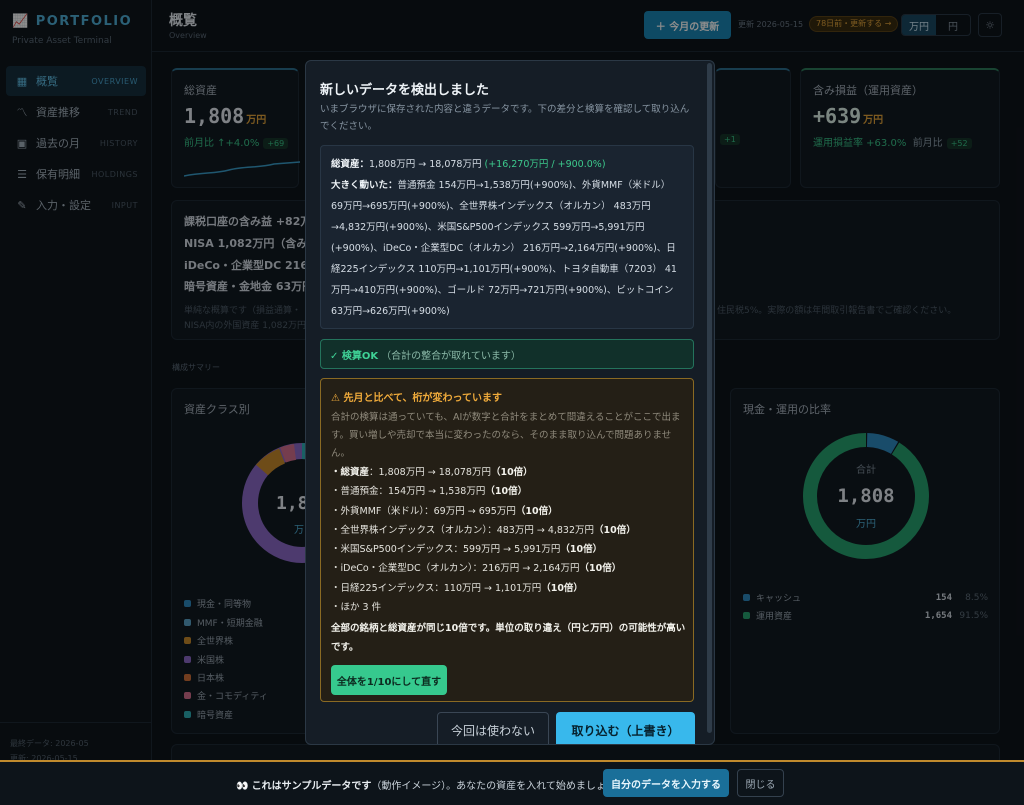  Describe the element at coordinates (389, 680) in the screenshot. I see `fix-divide-by-ten-button: 全体を1/10にして直す` at that location.